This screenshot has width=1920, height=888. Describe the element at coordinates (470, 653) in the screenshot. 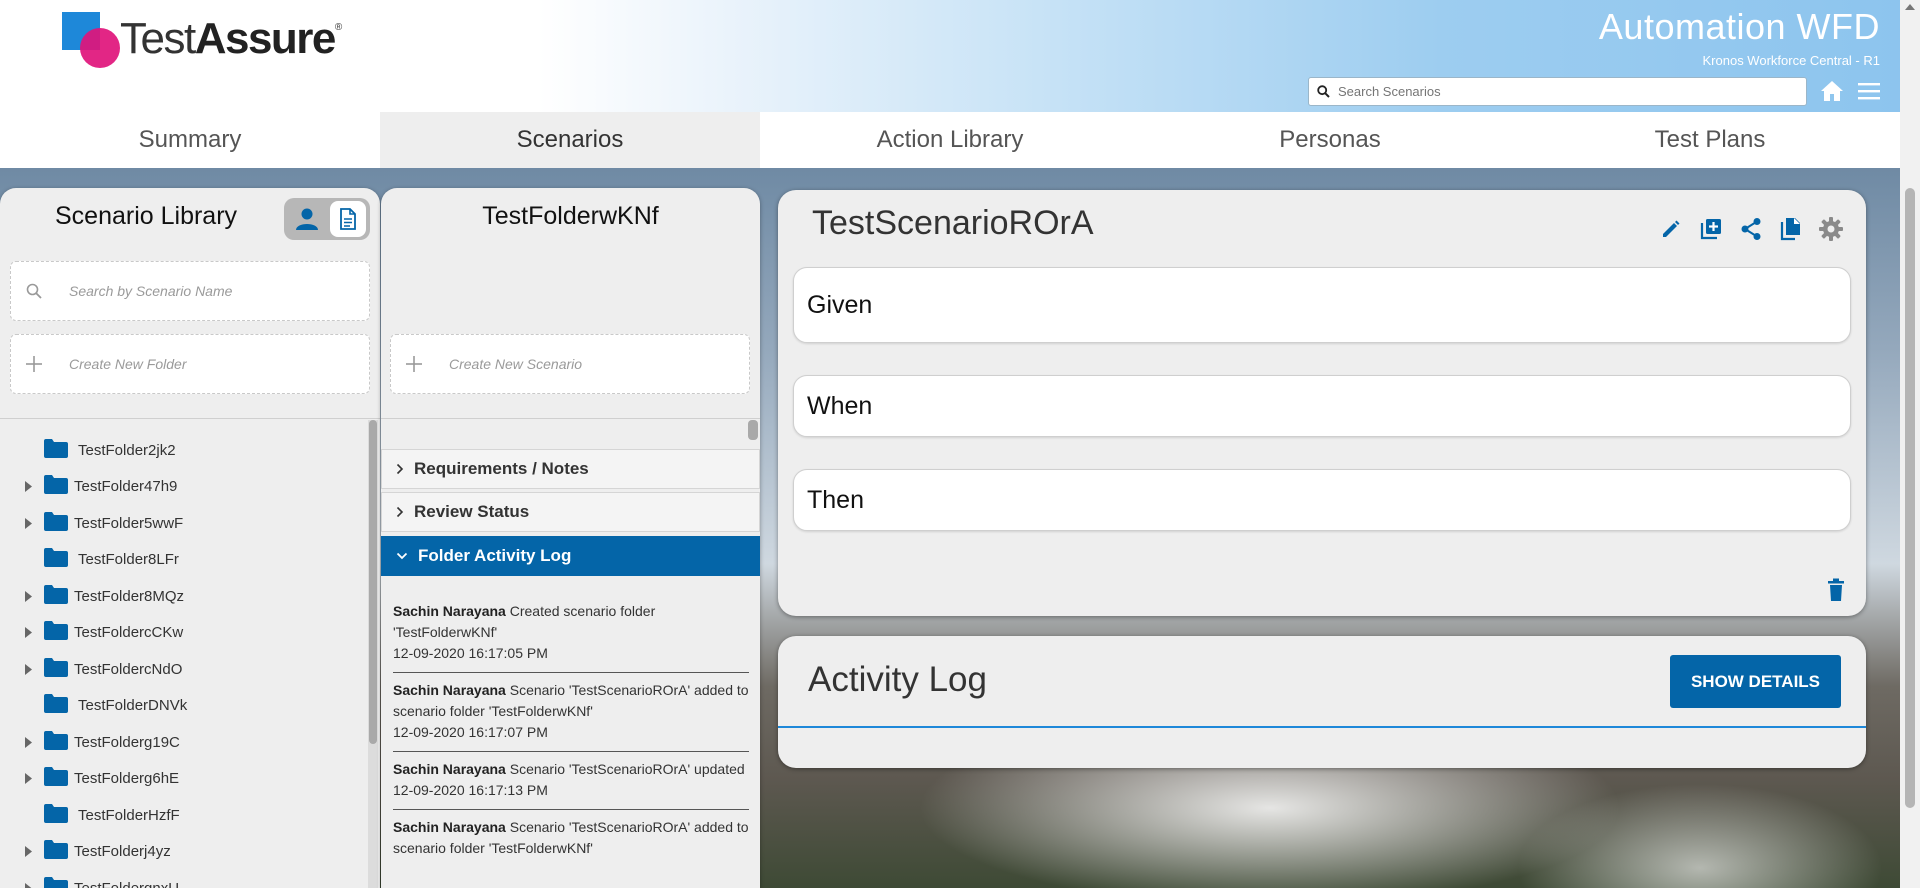

I see `log-time: 12-09-2020 16:17:05 PM` at that location.